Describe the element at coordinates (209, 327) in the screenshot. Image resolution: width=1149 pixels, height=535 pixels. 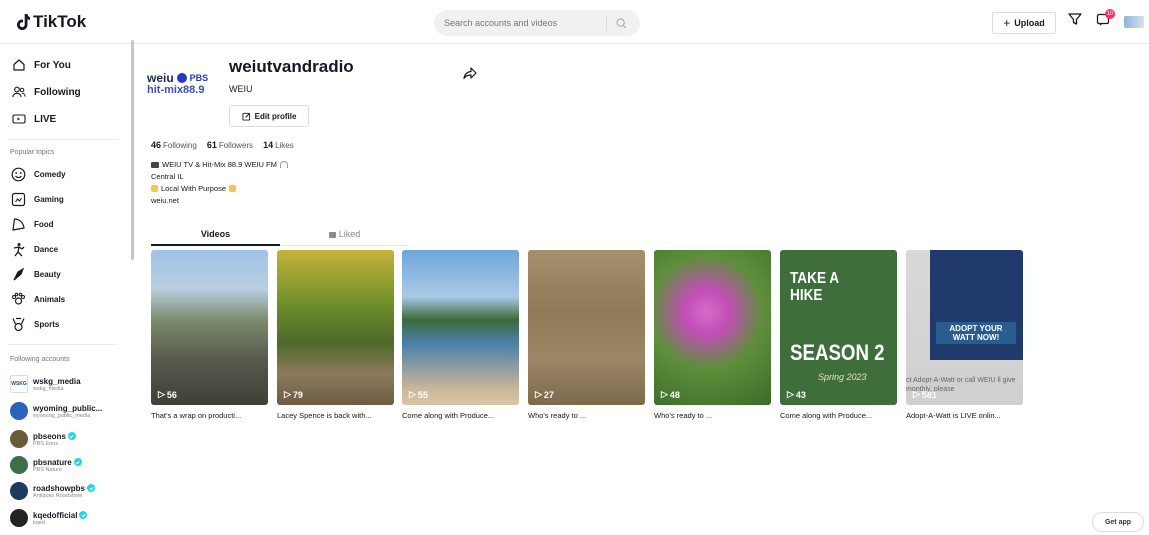
I see `video-thumbnail: ▷ 56` at that location.